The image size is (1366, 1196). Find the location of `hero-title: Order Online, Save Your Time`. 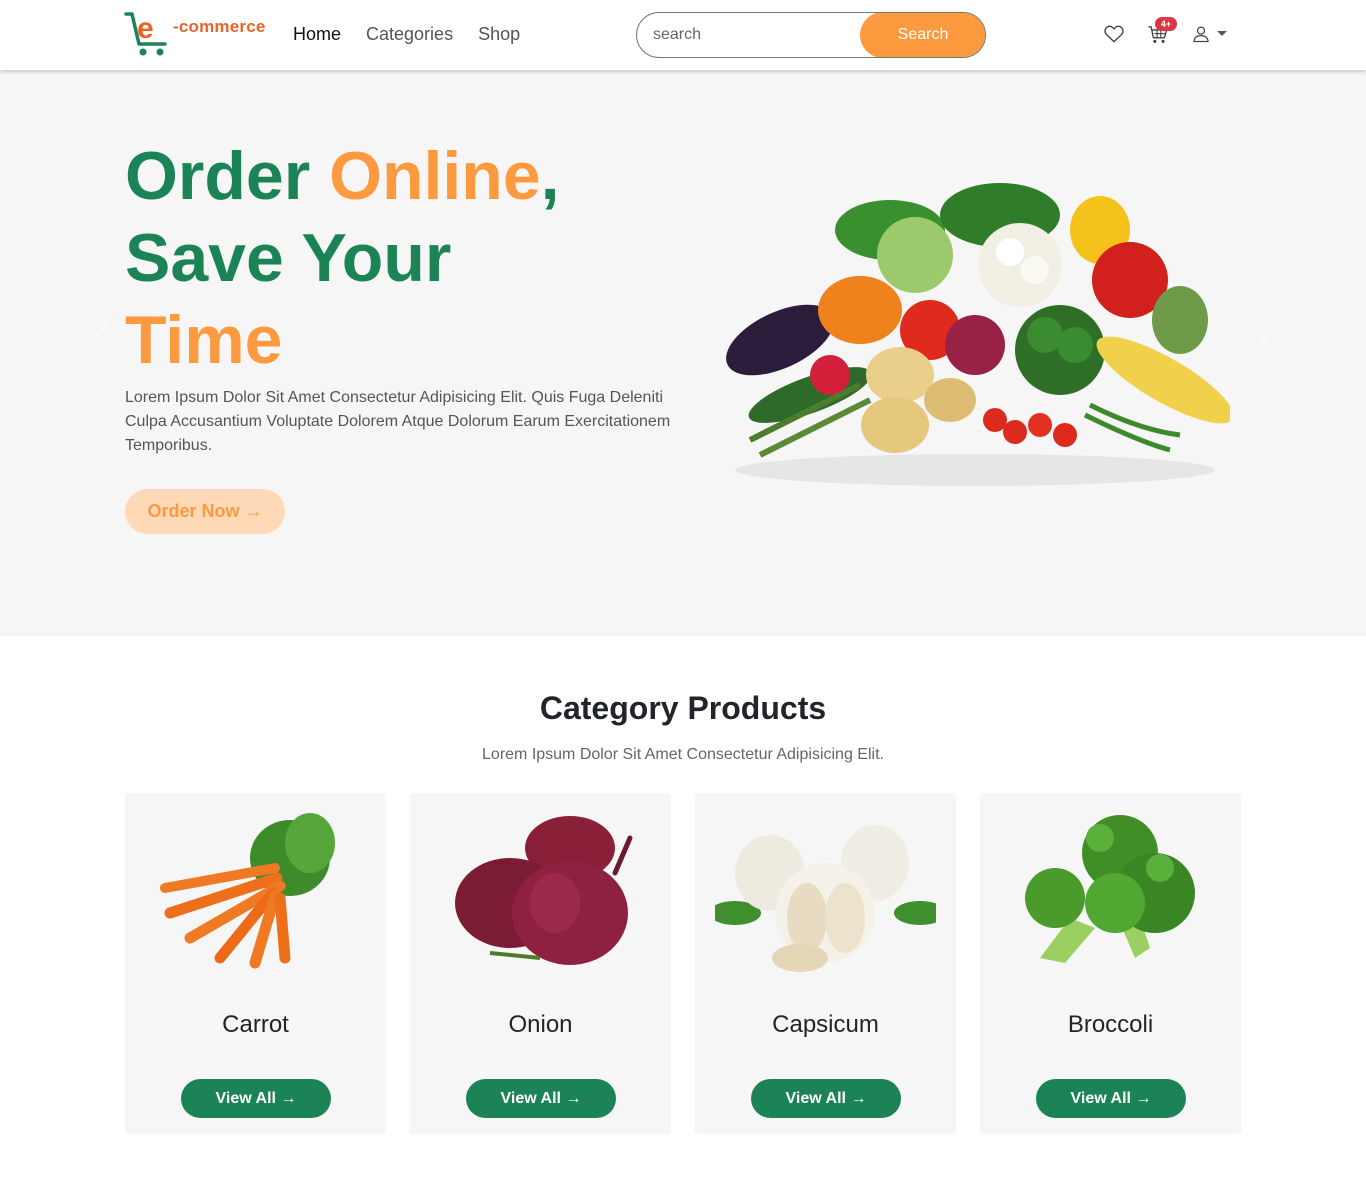

hero-title: Order Online, Save Your Time is located at coordinates (405, 258).